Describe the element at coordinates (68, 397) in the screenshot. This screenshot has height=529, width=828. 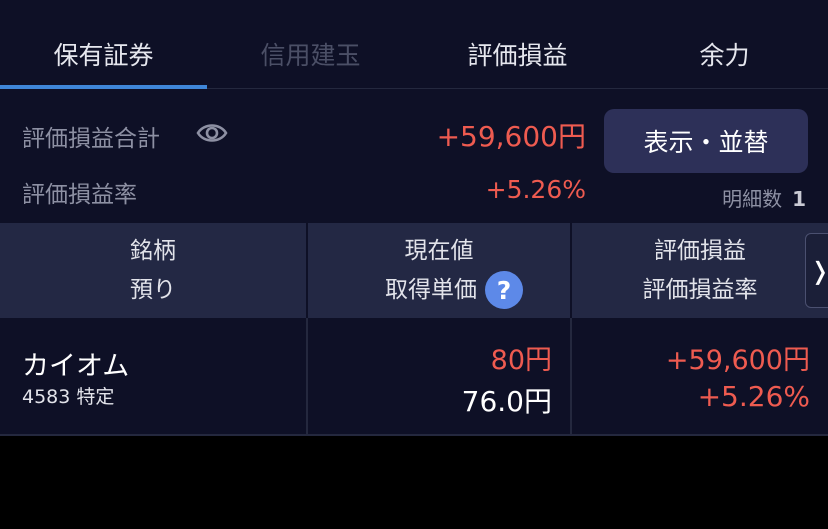
I see `stock-code-account: 4583 特定` at that location.